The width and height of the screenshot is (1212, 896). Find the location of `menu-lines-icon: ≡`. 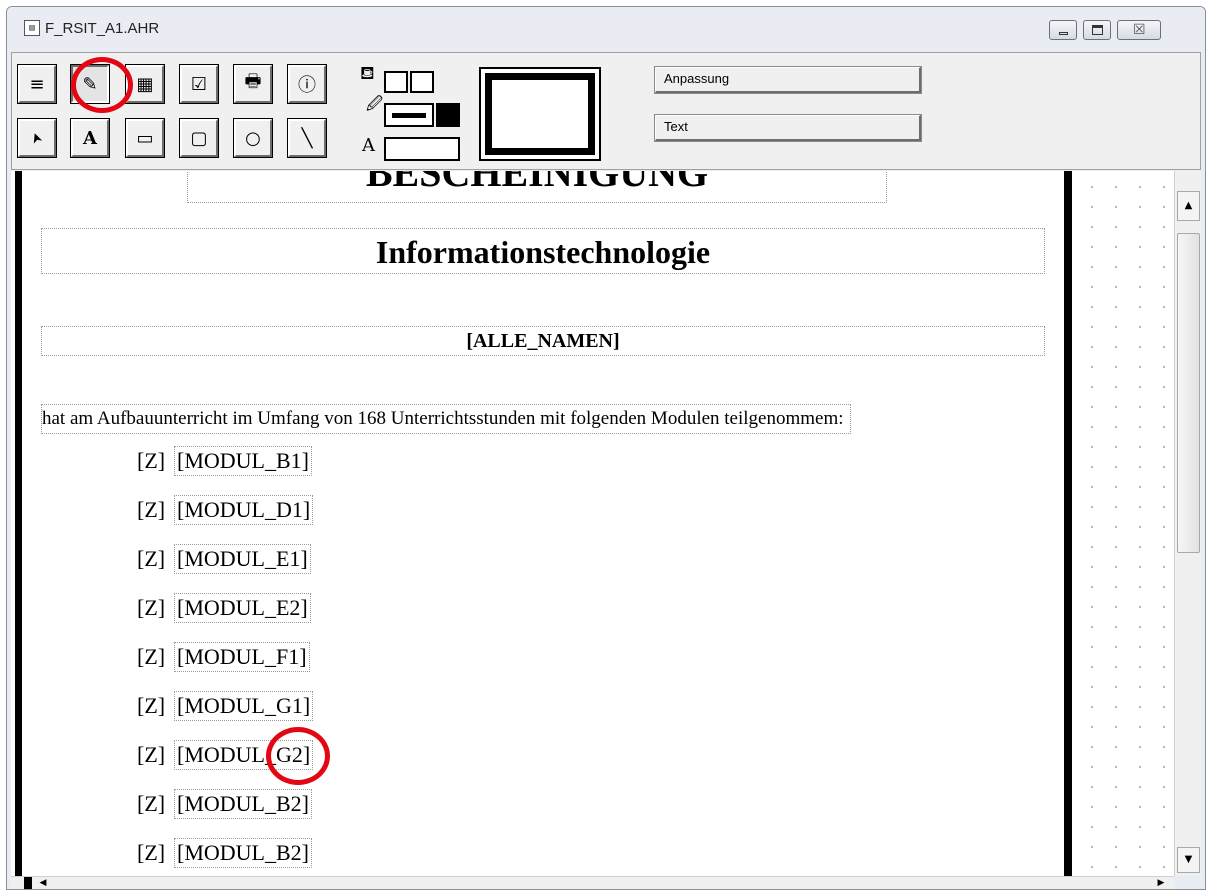

menu-lines-icon: ≡ is located at coordinates (37, 84).